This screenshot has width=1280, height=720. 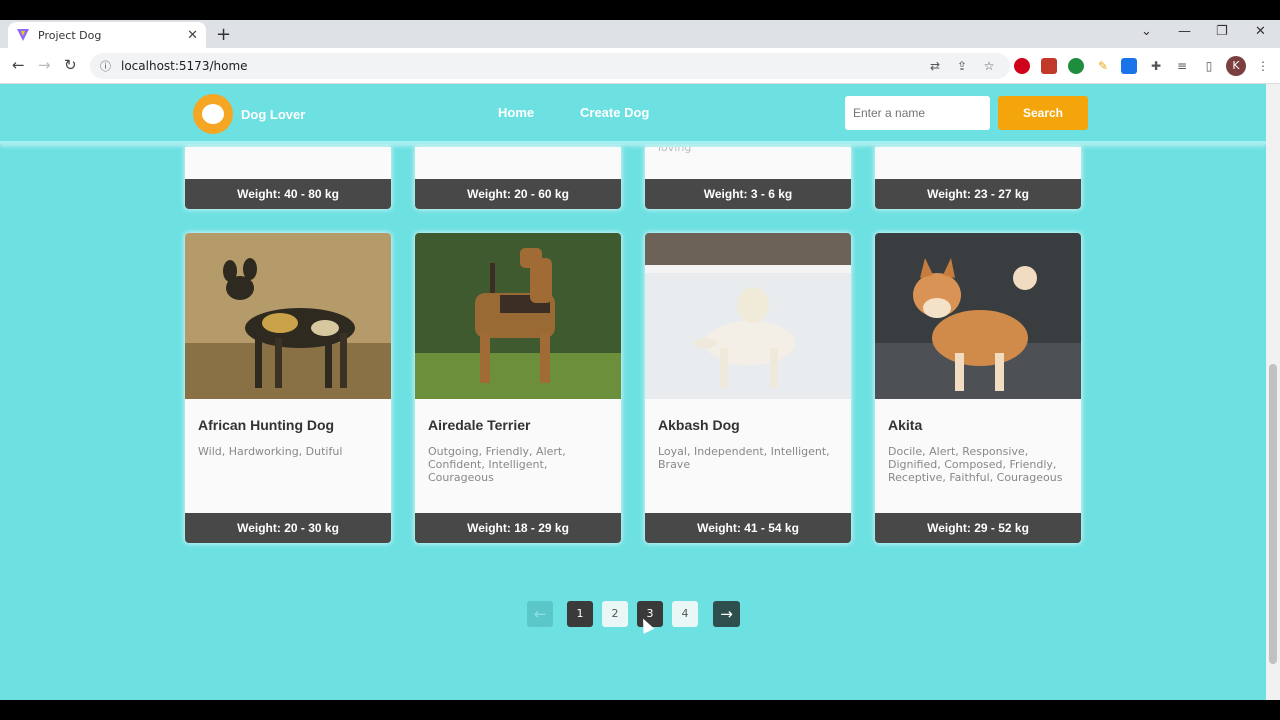 I want to click on page-button-1: 1, so click(x=580, y=614).